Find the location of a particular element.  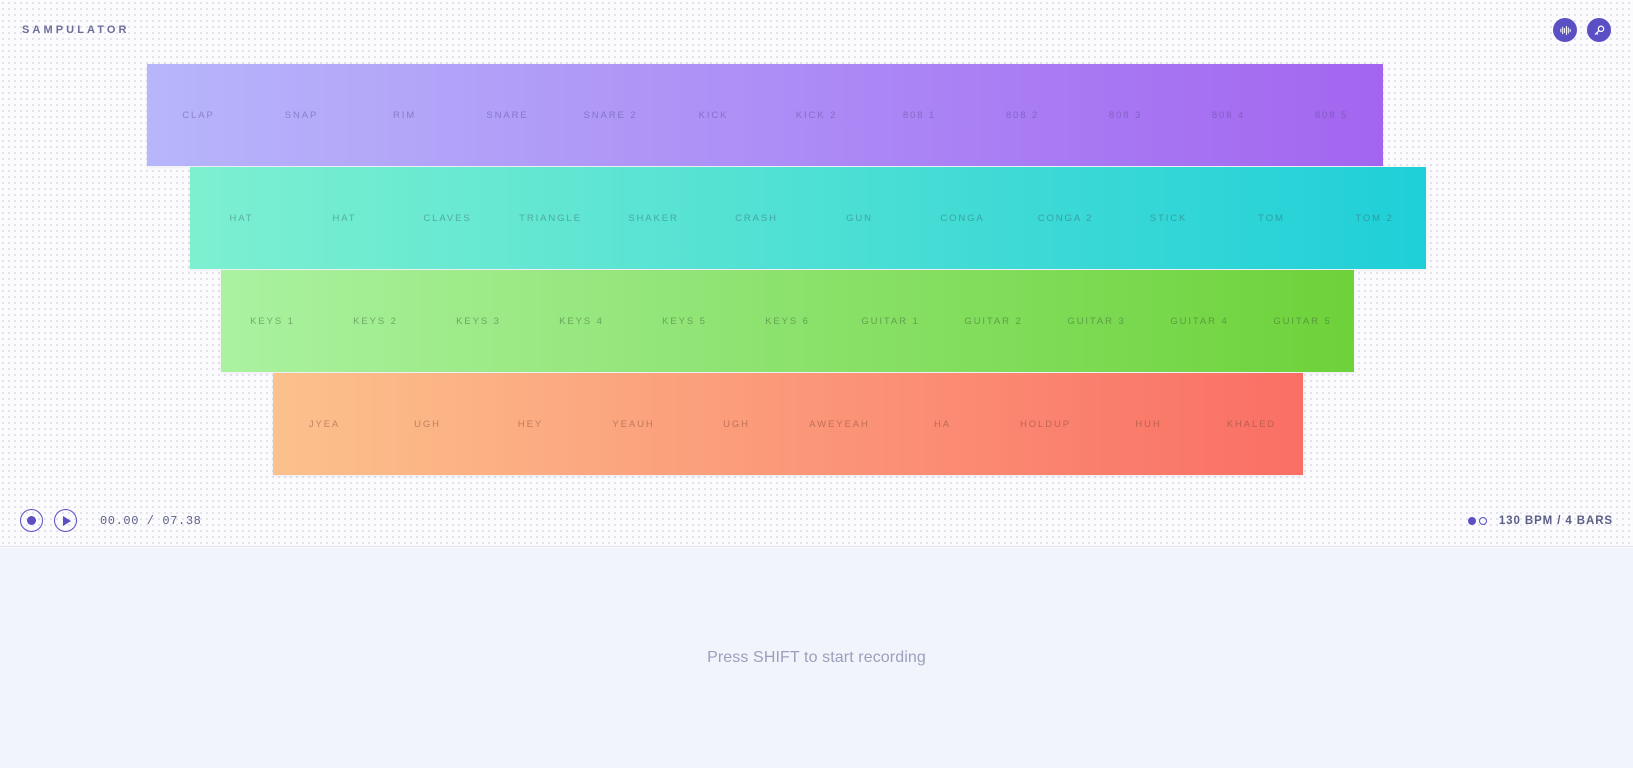

pad-label: AWEYEAH is located at coordinates (839, 424).